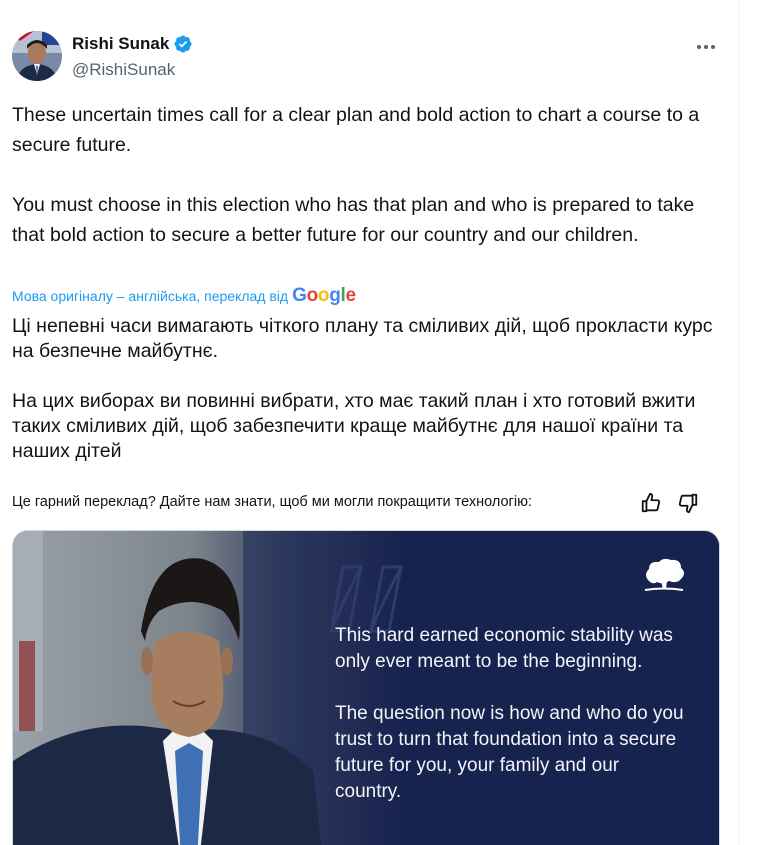 Image resolution: width=759 pixels, height=845 pixels. What do you see at coordinates (664, 575) in the screenshot?
I see `conservative-tree-logo-icon` at bounding box center [664, 575].